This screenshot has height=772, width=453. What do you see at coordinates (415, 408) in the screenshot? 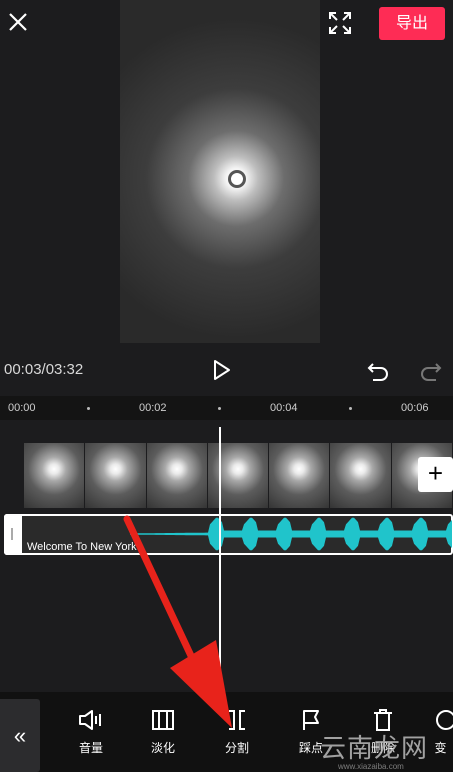
I see `ruler-tick-label: 00:06` at bounding box center [415, 408].